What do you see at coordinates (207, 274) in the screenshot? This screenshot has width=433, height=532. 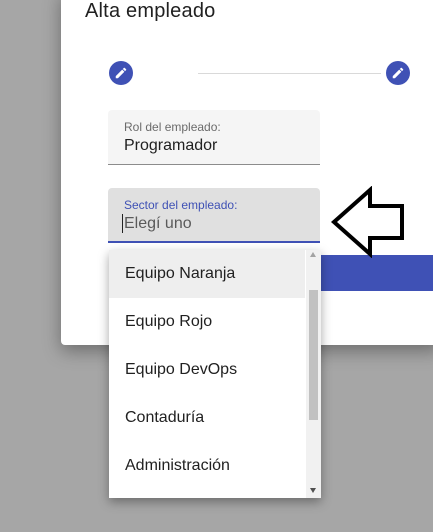 I see `dropdown-option: Equipo Naranja` at bounding box center [207, 274].